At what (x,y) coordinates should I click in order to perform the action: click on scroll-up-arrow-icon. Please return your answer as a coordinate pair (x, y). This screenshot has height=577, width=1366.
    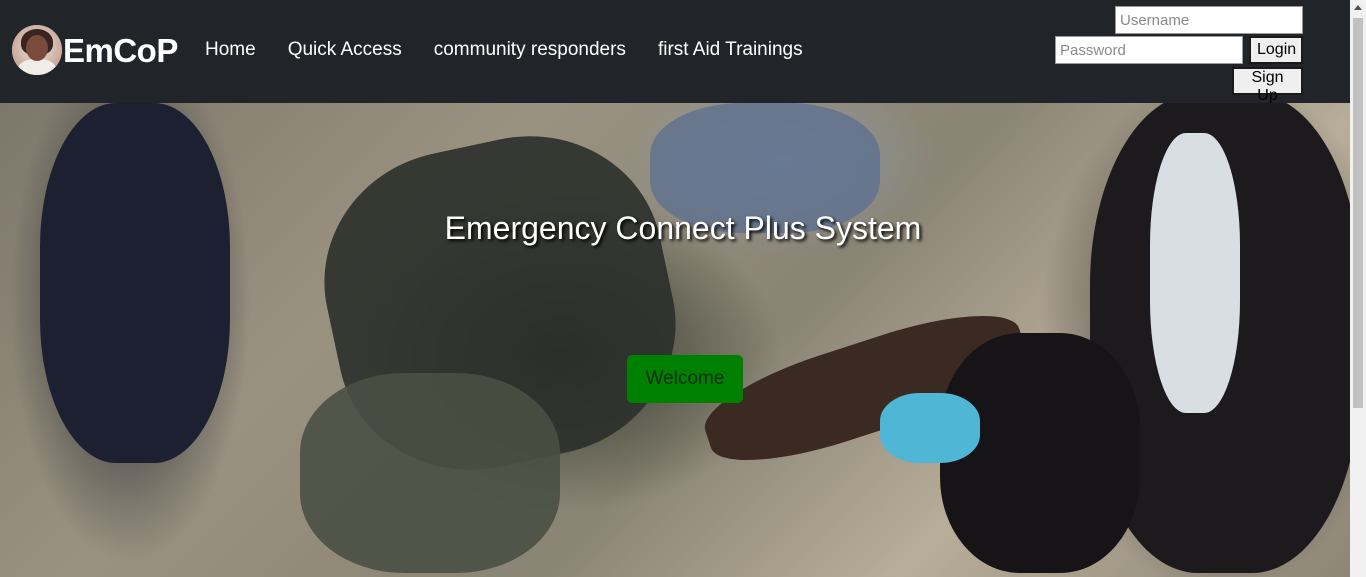
    Looking at the image, I should click on (1358, 7).